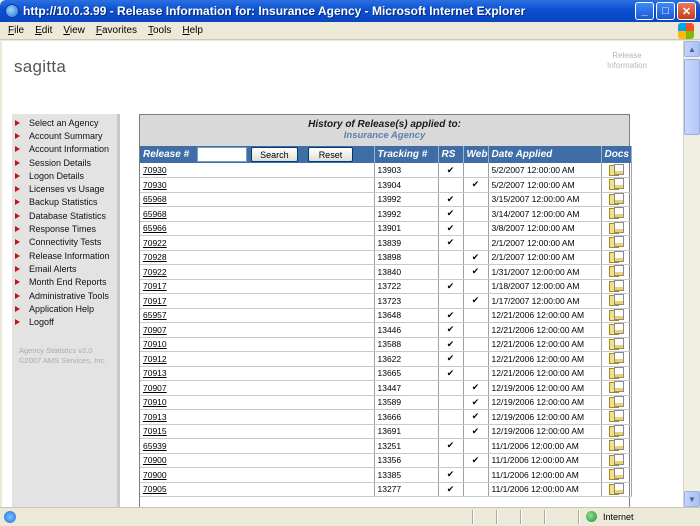  Describe the element at coordinates (64, 308) in the screenshot. I see `sidebar-item-application-help: Application Help` at that location.